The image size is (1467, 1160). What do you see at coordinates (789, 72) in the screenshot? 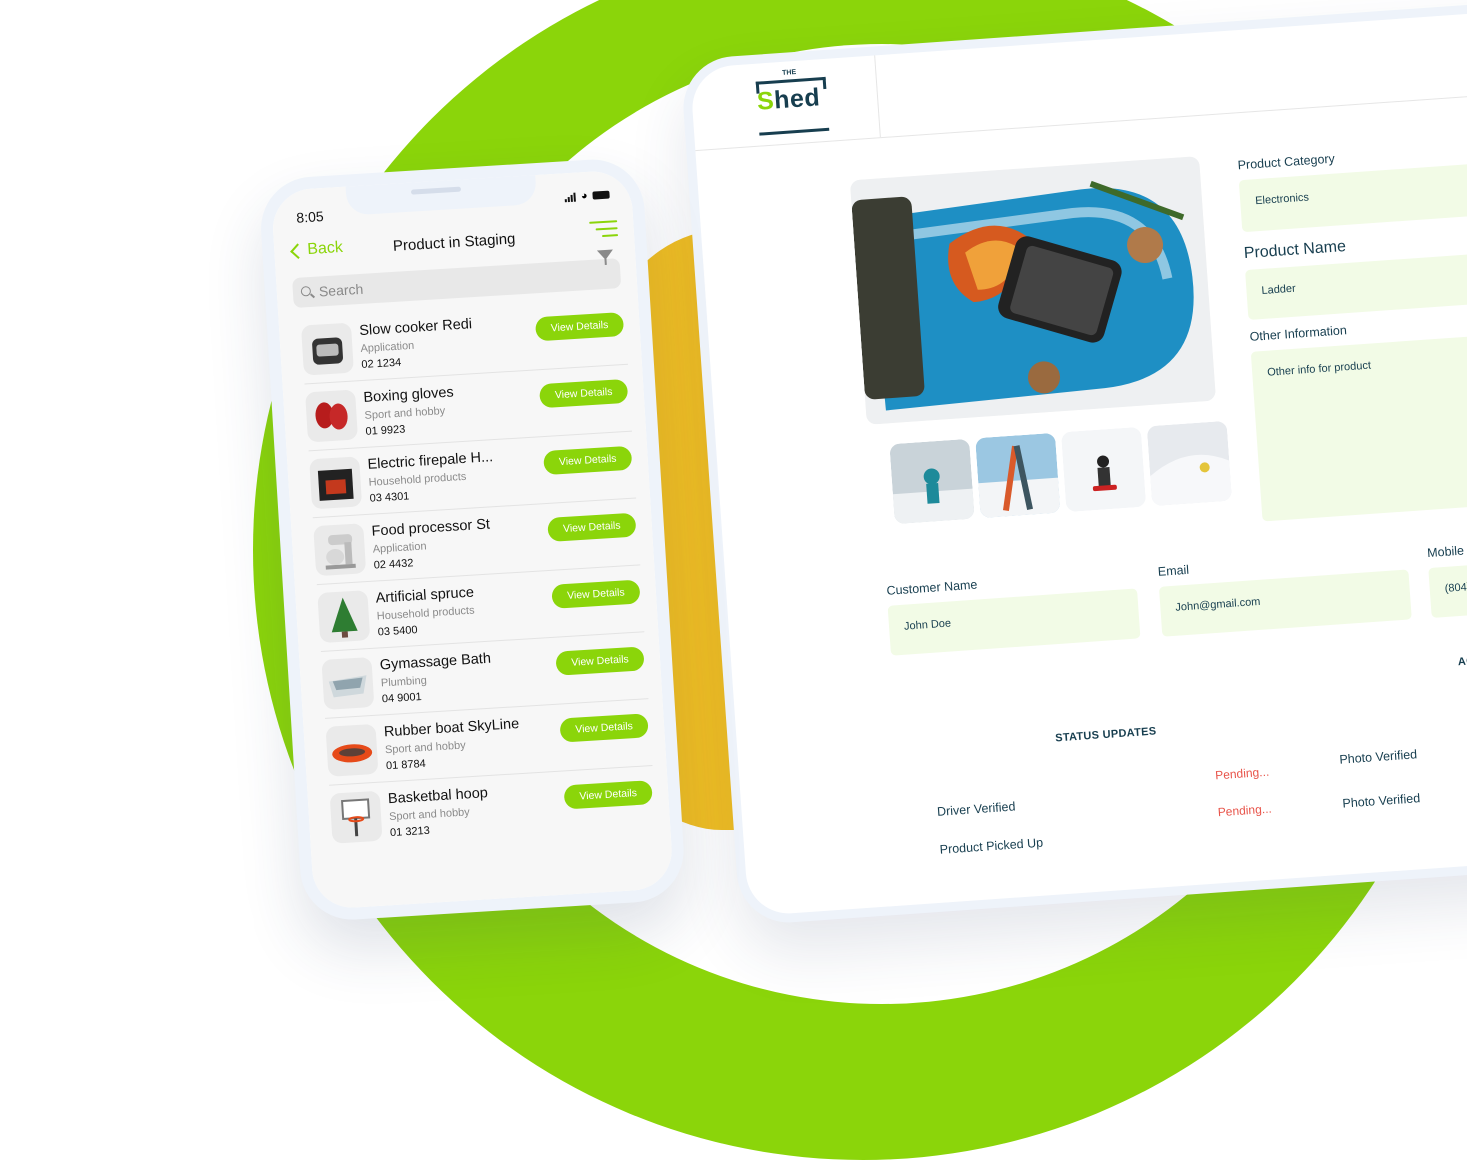
I see `logo-the-text: THE` at bounding box center [789, 72].